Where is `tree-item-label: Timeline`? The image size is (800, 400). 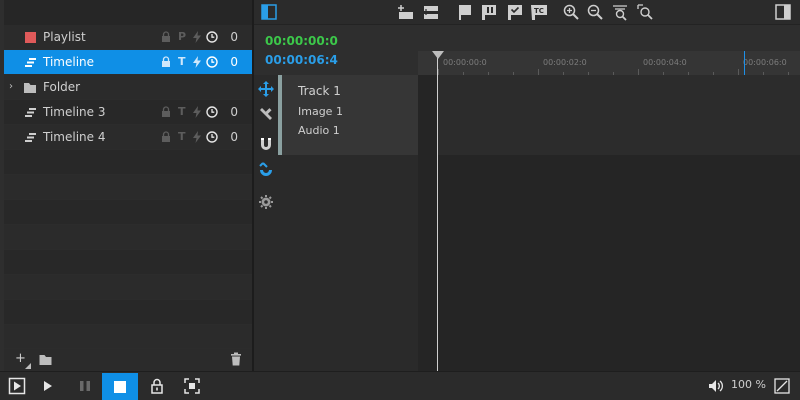
tree-item-label: Timeline is located at coordinates (69, 62).